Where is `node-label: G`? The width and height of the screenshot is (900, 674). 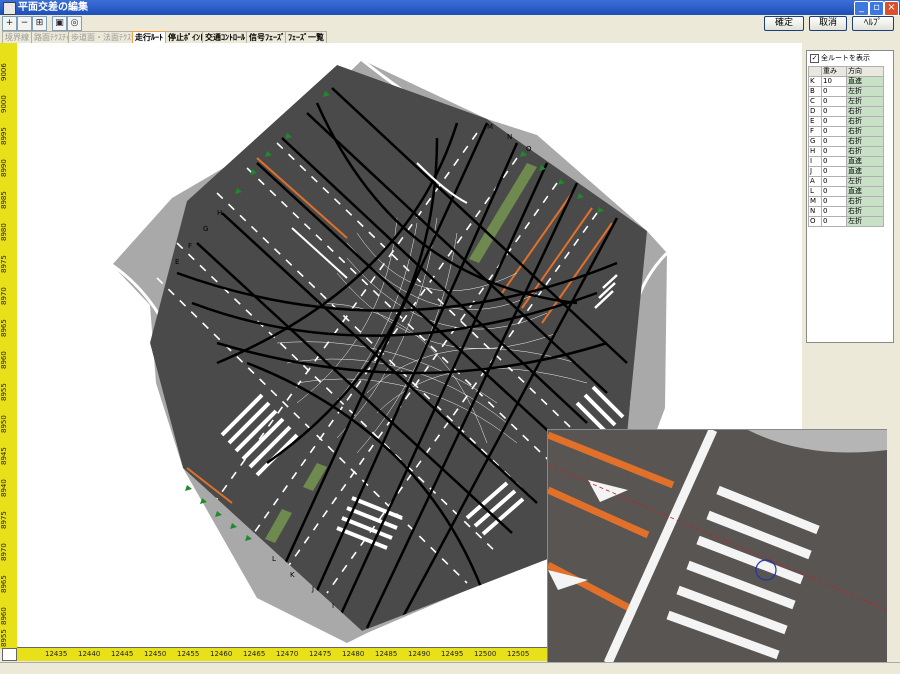
node-label: G is located at coordinates (205, 229).